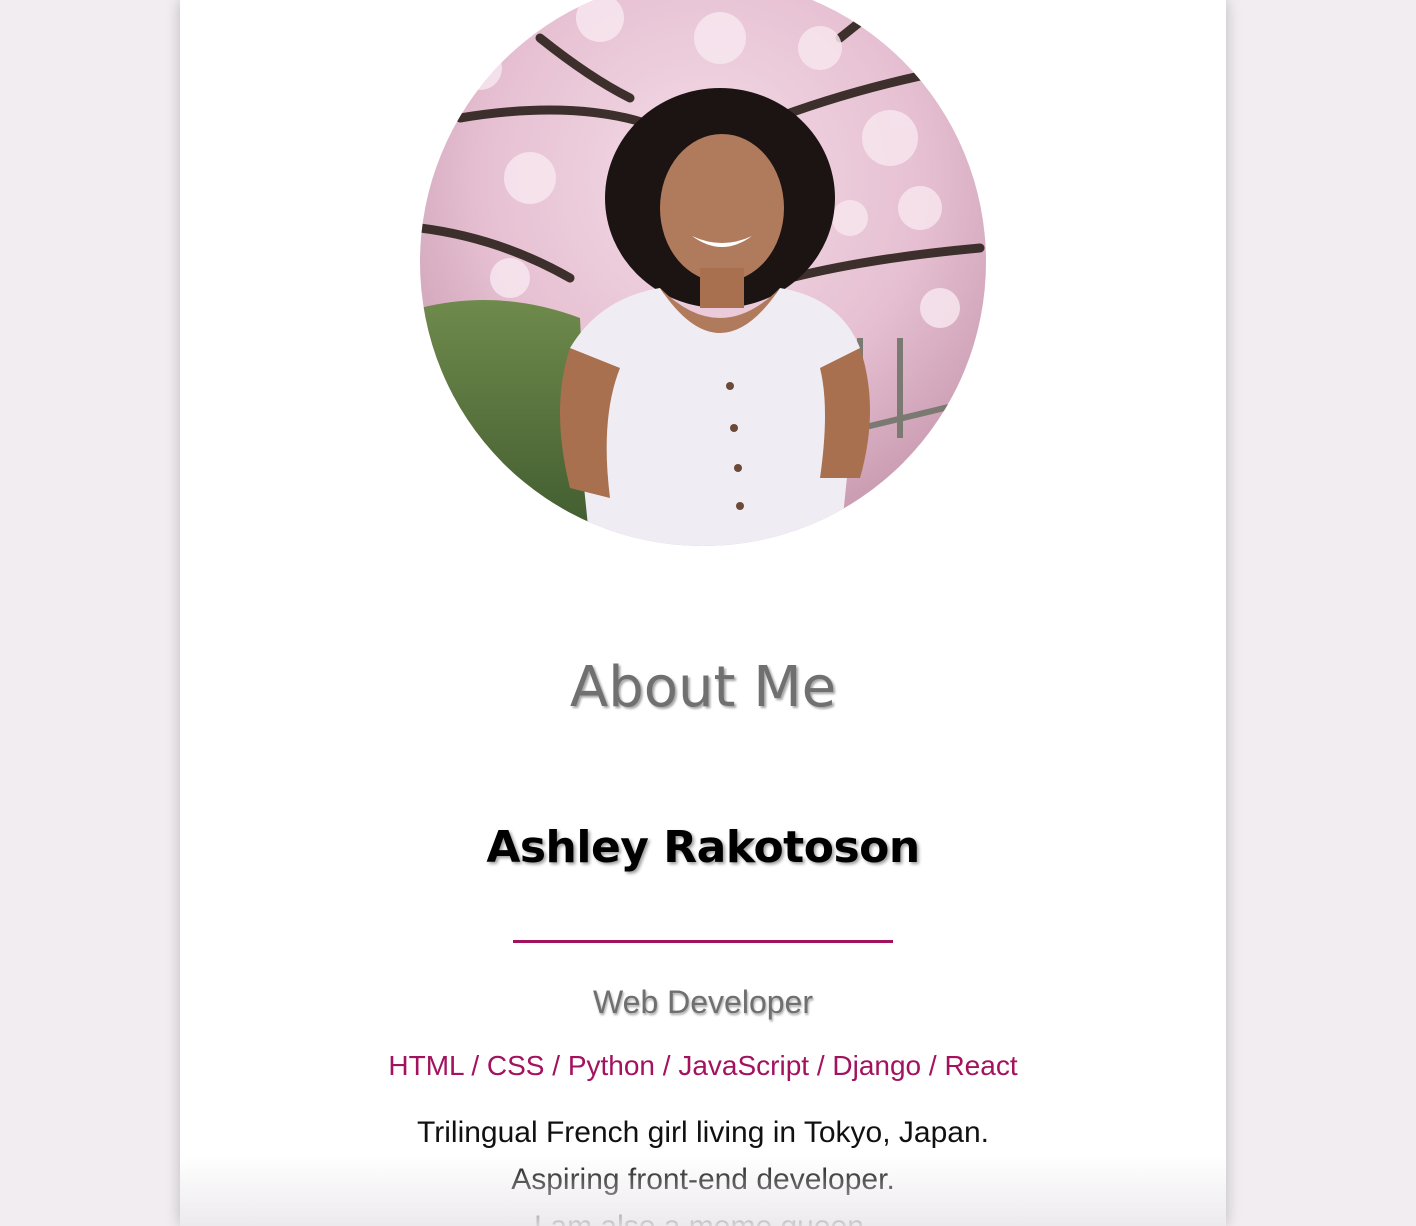  I want to click on bio-line: I am also a meme queen., so click(703, 1214).